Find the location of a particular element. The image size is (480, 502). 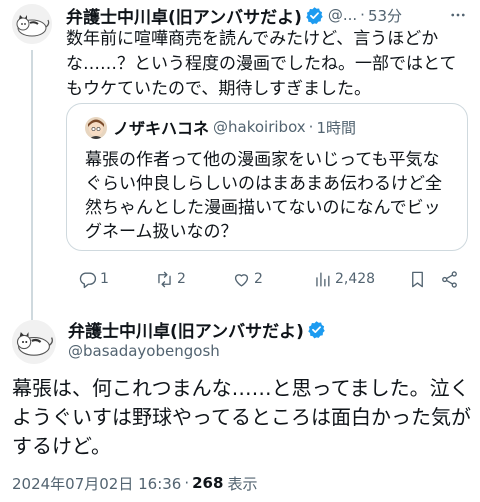

character-avatar-icon is located at coordinates (96, 128).